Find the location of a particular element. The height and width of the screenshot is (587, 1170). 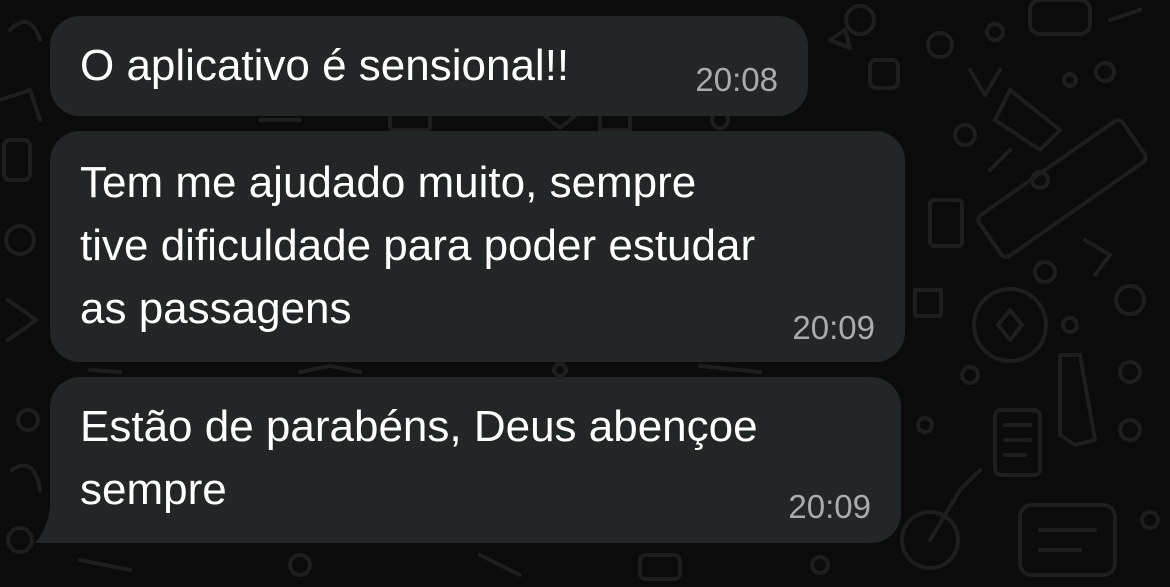

message-text-line: tive dificuldade para poder estudar is located at coordinates (418, 245).